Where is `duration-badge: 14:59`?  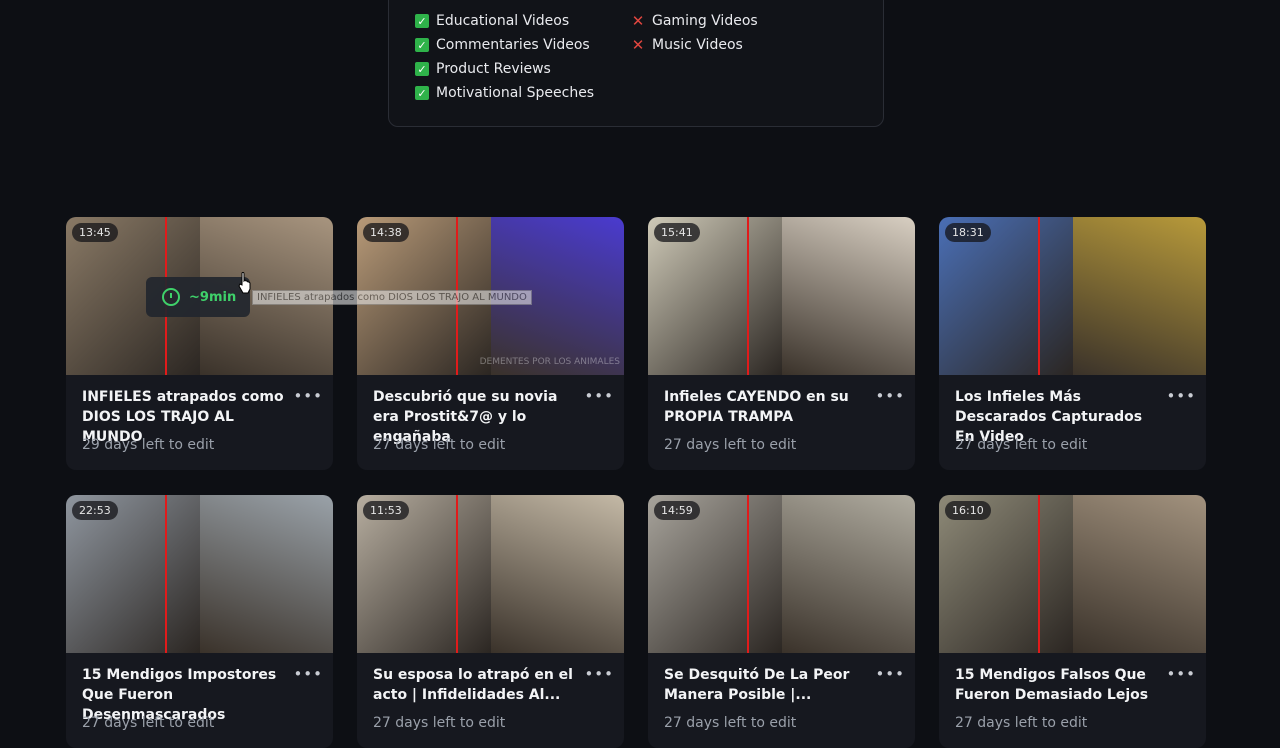 duration-badge: 14:59 is located at coordinates (677, 510).